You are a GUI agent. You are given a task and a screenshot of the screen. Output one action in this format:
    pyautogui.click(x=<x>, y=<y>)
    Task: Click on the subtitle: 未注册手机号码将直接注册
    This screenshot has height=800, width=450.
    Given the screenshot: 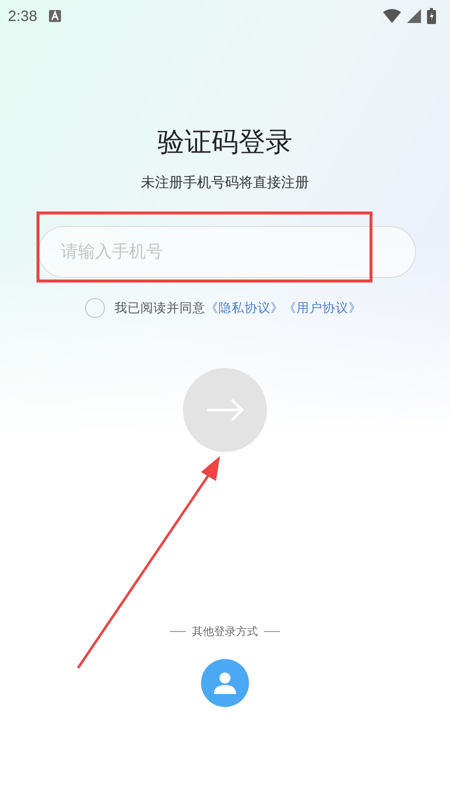 What is the action you would take?
    pyautogui.click(x=225, y=183)
    